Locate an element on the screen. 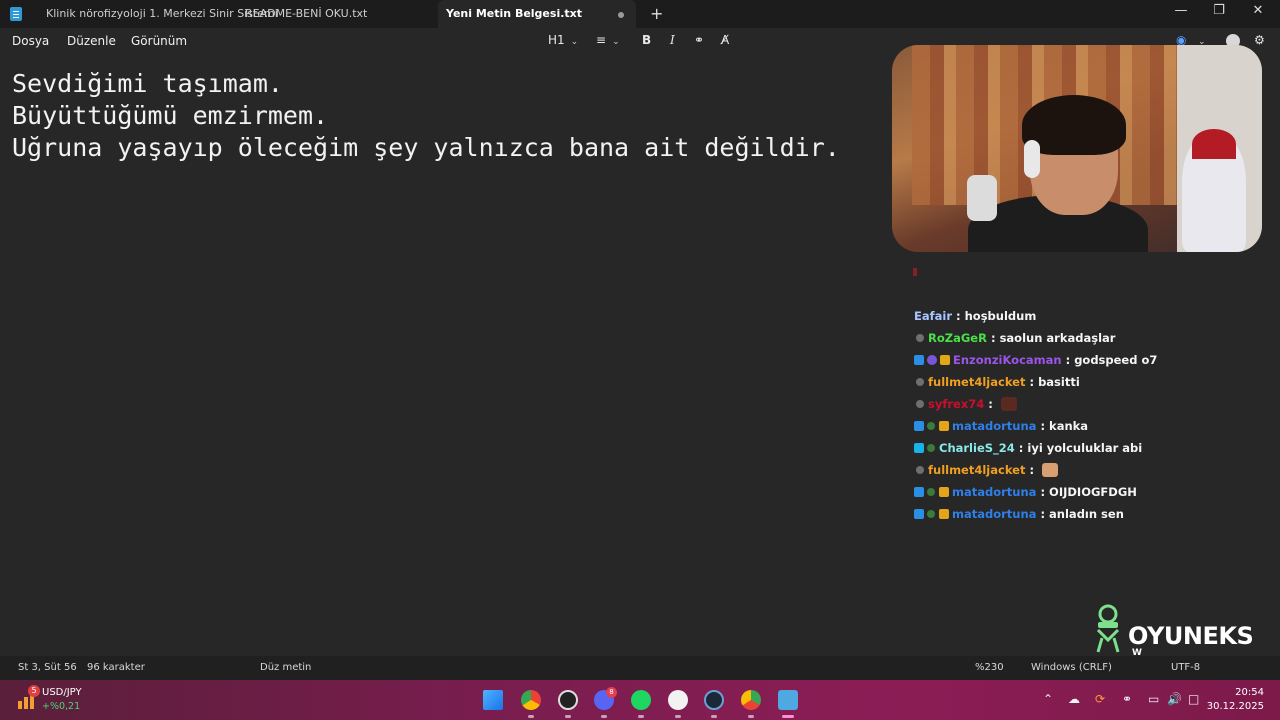 This screenshot has height=720, width=1280. obs-icon is located at coordinates (568, 700).